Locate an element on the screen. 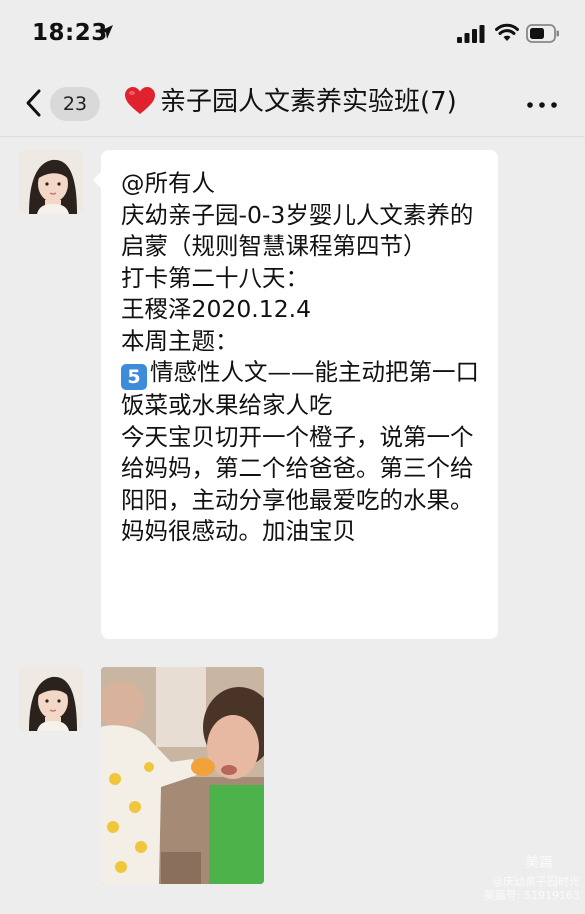  more-options-icon is located at coordinates (542, 105).